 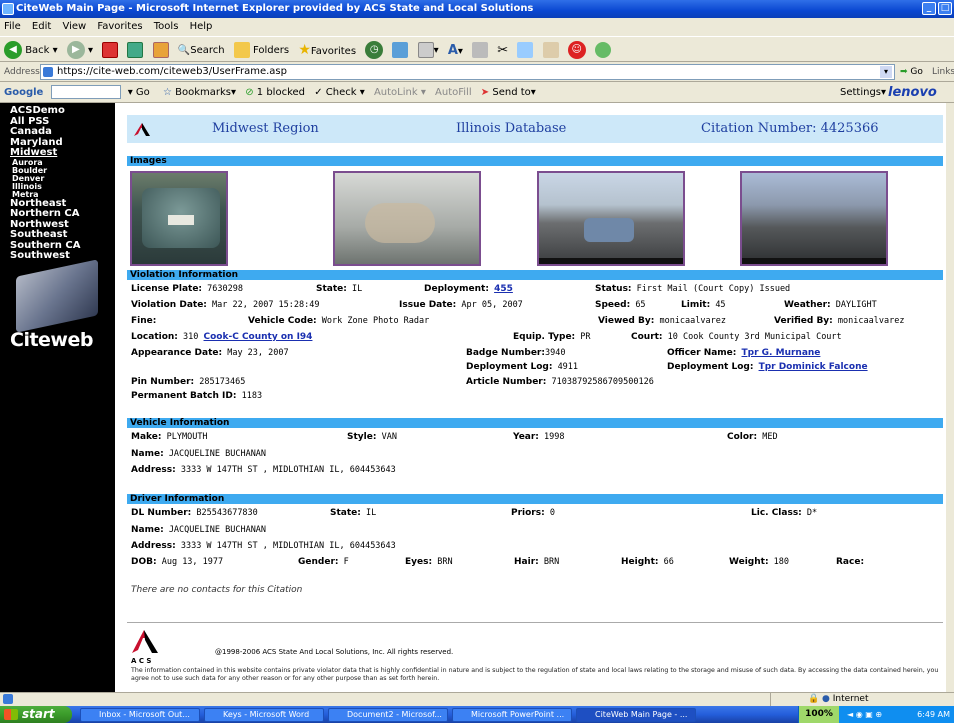 I want to click on folder-icon, so click(x=241, y=50).